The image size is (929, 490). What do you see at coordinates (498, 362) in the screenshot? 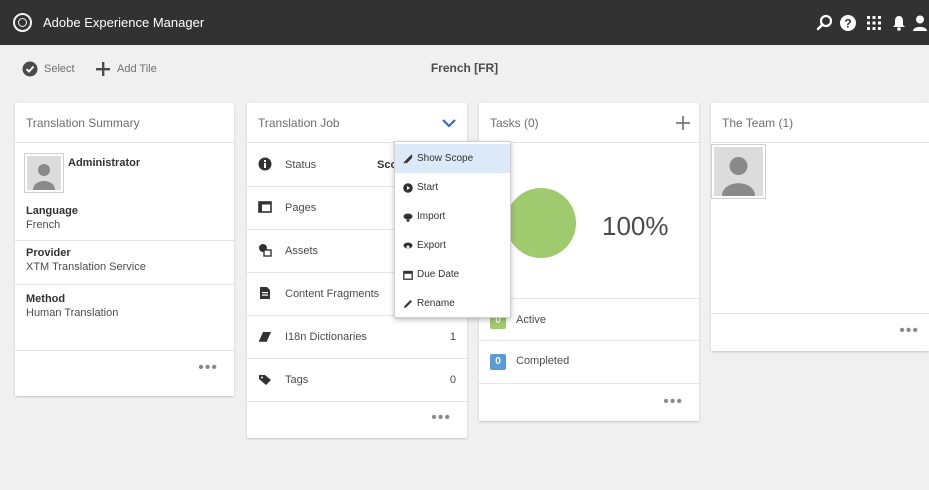
I see `completed-count-badge: 0` at bounding box center [498, 362].